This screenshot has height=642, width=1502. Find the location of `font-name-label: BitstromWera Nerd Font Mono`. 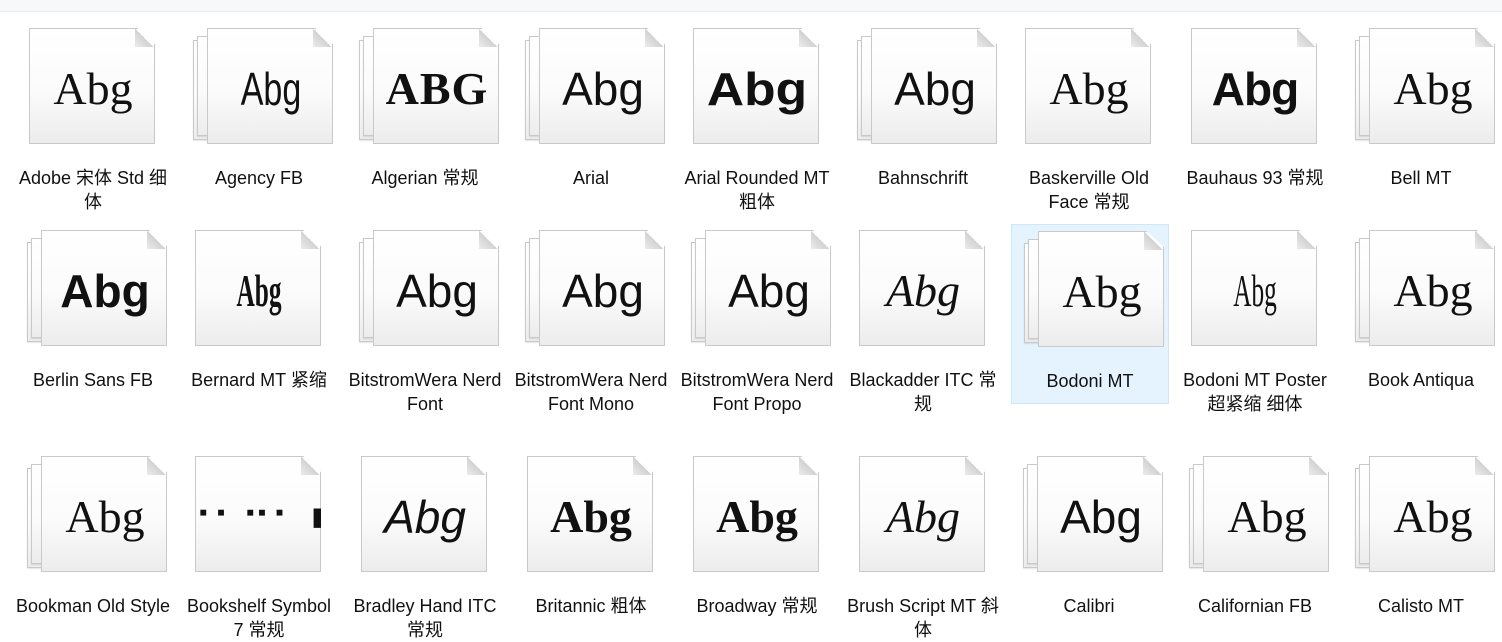

font-name-label: BitstromWera Nerd Font Mono is located at coordinates (591, 392).